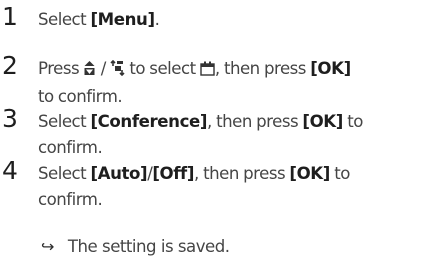 The image size is (443, 268). I want to click on menu-key-label: [Menu], so click(122, 19).